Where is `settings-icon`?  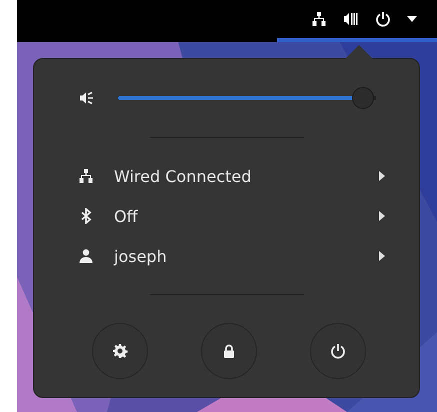
settings-icon is located at coordinates (120, 351).